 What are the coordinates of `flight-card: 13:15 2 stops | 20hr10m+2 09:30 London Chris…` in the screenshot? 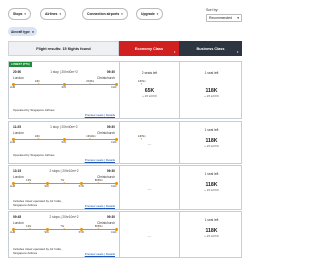 It's located at (125, 187).